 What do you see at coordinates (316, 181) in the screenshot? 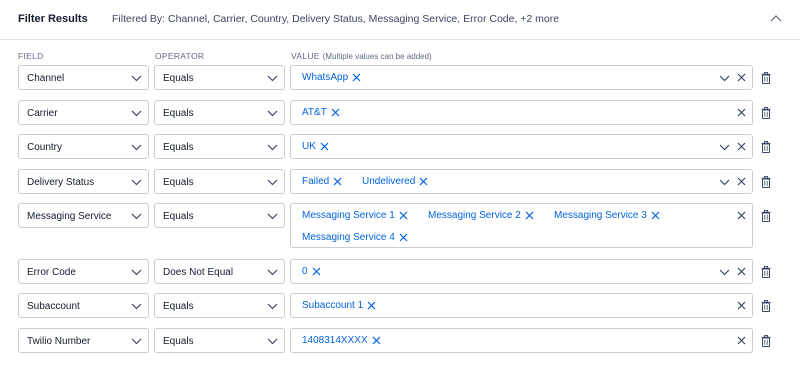
I see `chip-label: Failed` at bounding box center [316, 181].